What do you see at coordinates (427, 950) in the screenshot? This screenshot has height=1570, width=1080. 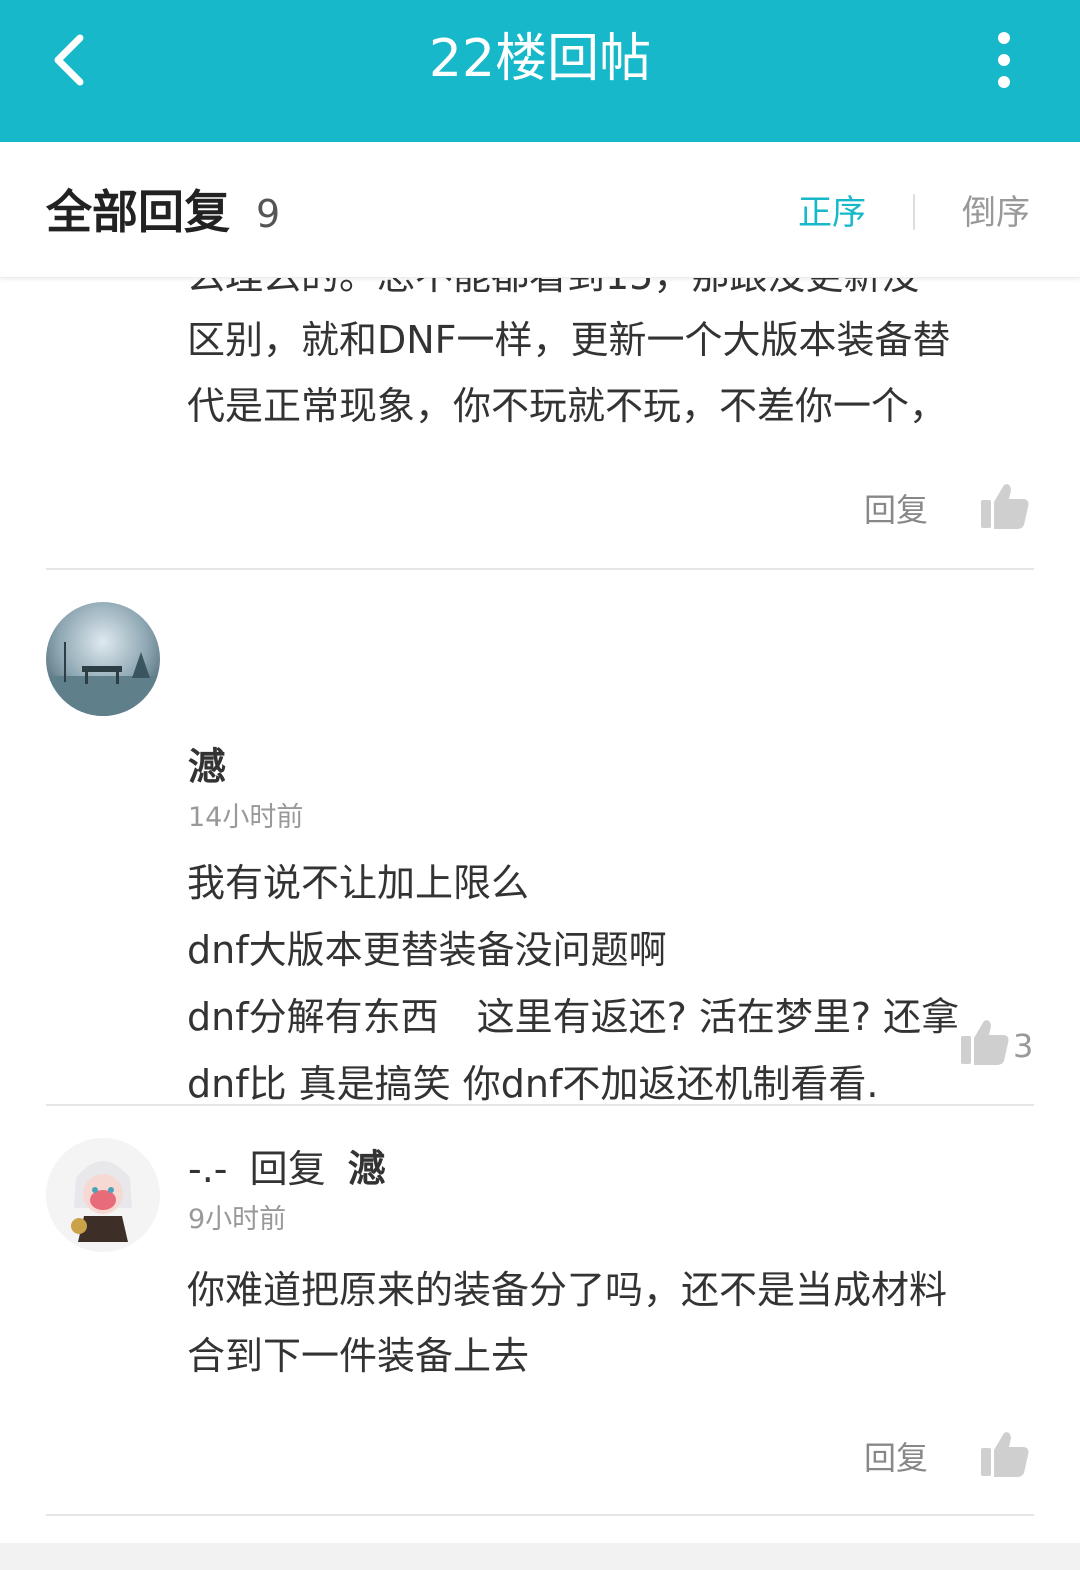 I see `reply-text-line: dnf大版本更替装备没问题啊` at bounding box center [427, 950].